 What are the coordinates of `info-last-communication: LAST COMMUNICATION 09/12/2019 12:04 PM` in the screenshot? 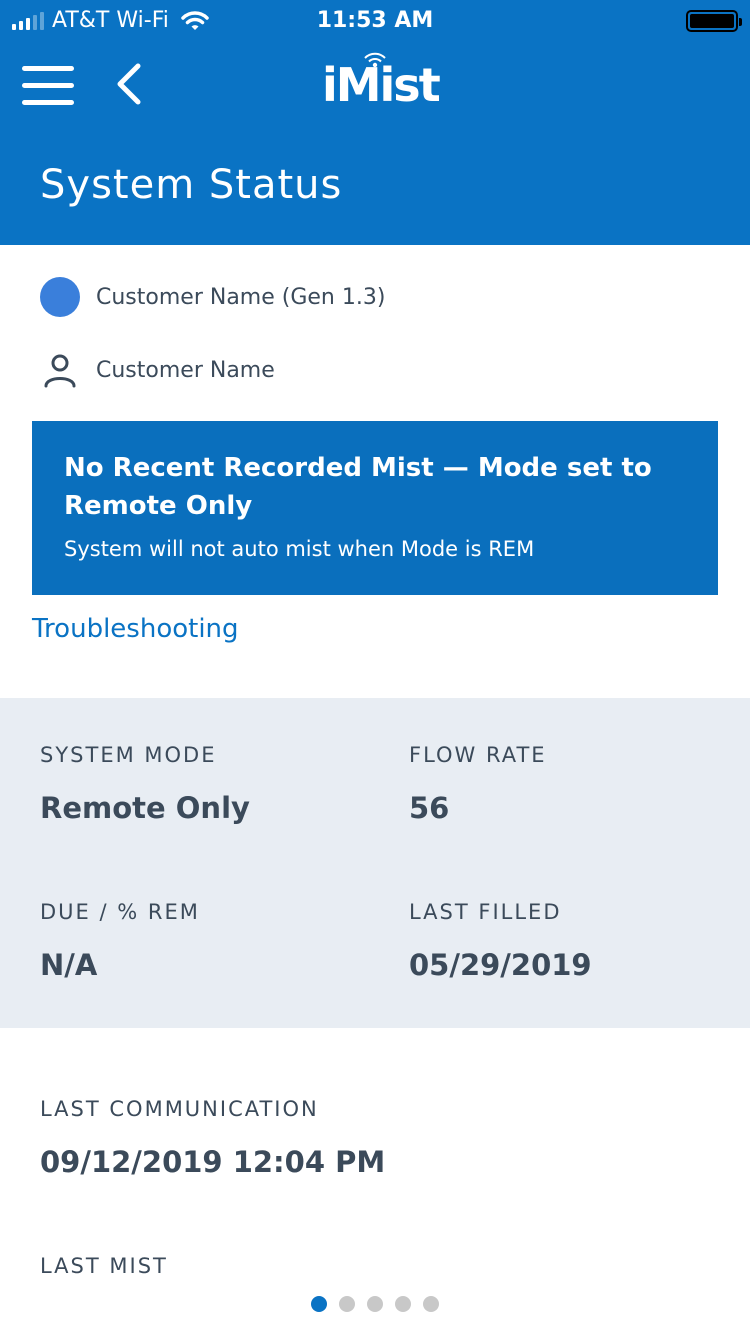 It's located at (212, 1138).